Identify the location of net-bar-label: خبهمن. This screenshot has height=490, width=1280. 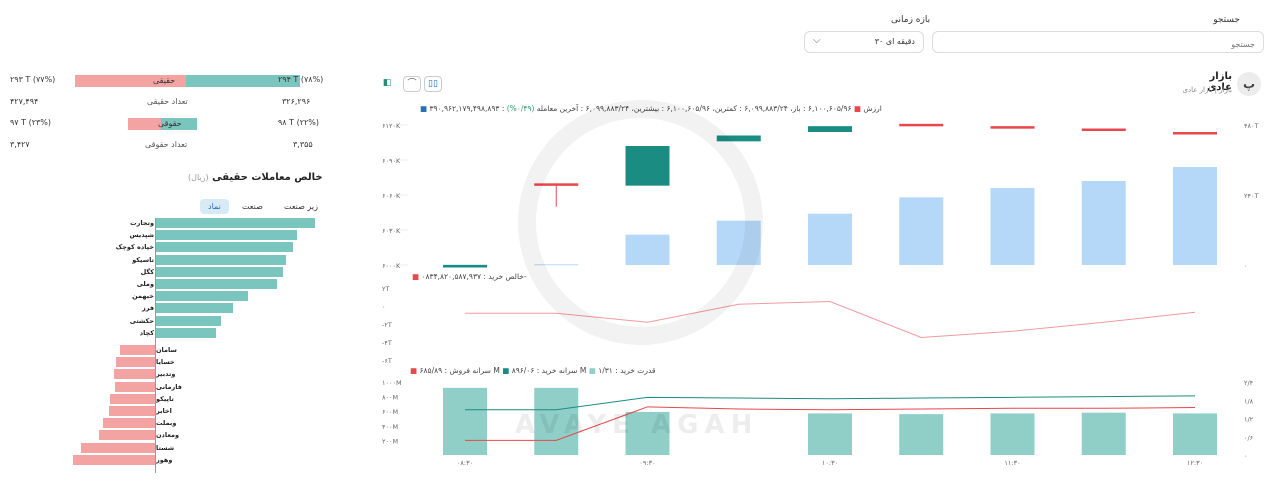
(143, 296).